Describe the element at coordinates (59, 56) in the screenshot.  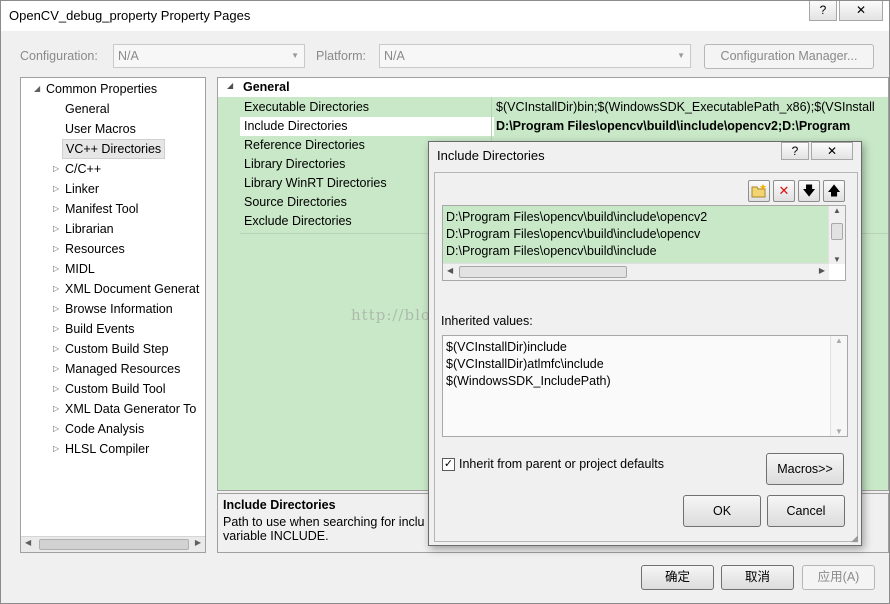
I see `configuration-label: Configuration:` at that location.